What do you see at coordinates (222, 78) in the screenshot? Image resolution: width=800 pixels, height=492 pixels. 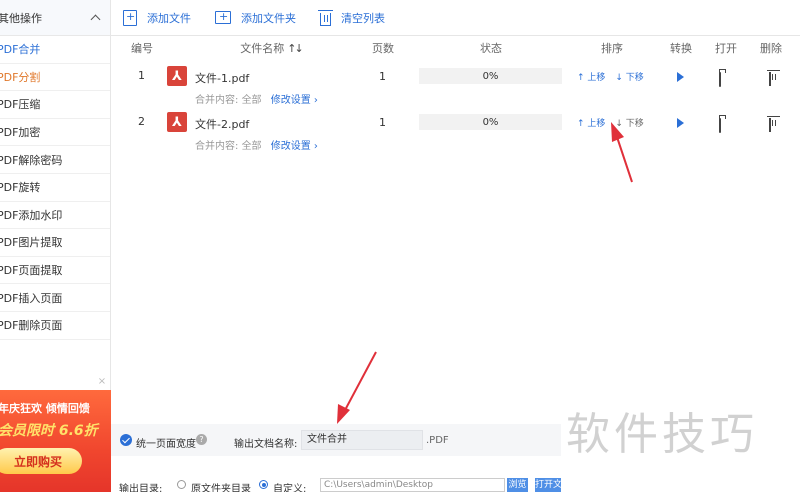 I see `row-filename: 文件-1.pdf` at bounding box center [222, 78].